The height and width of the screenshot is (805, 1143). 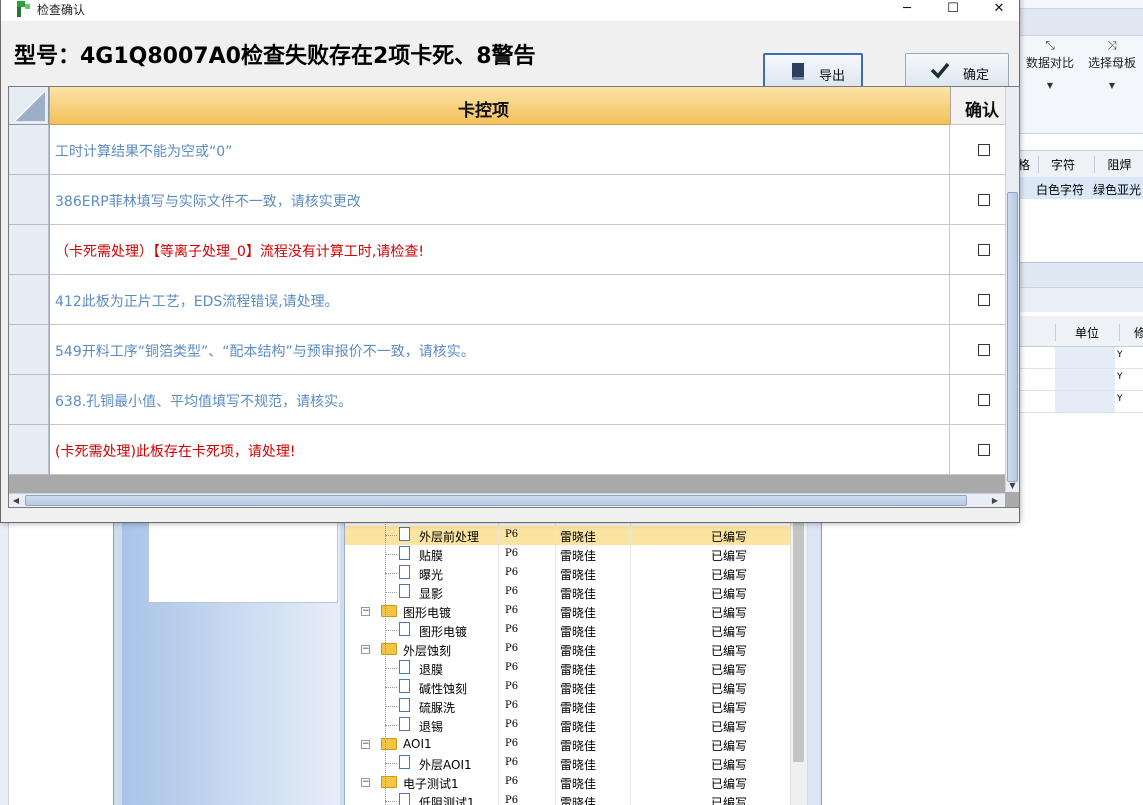 What do you see at coordinates (568, 592) in the screenshot?
I see `tree-node: 显影 P6 雷晓佳 已编写` at bounding box center [568, 592].